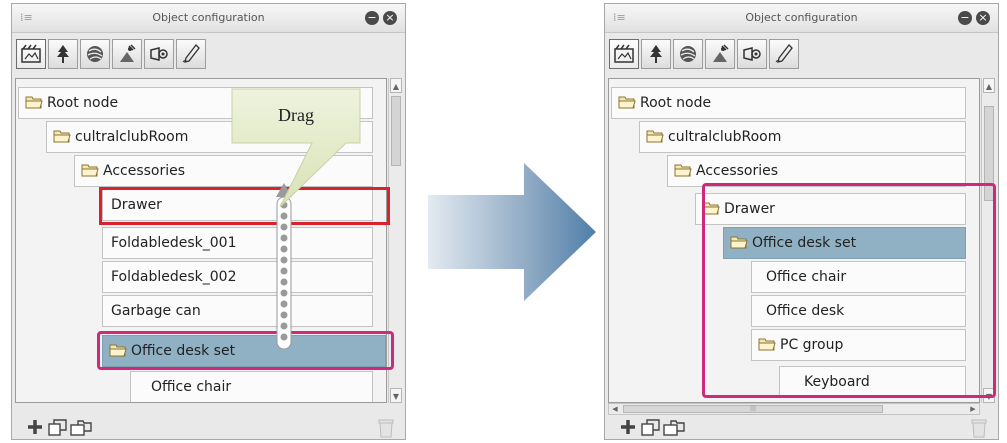  What do you see at coordinates (788, 103) in the screenshot?
I see `tree-node-root: Root node` at bounding box center [788, 103].